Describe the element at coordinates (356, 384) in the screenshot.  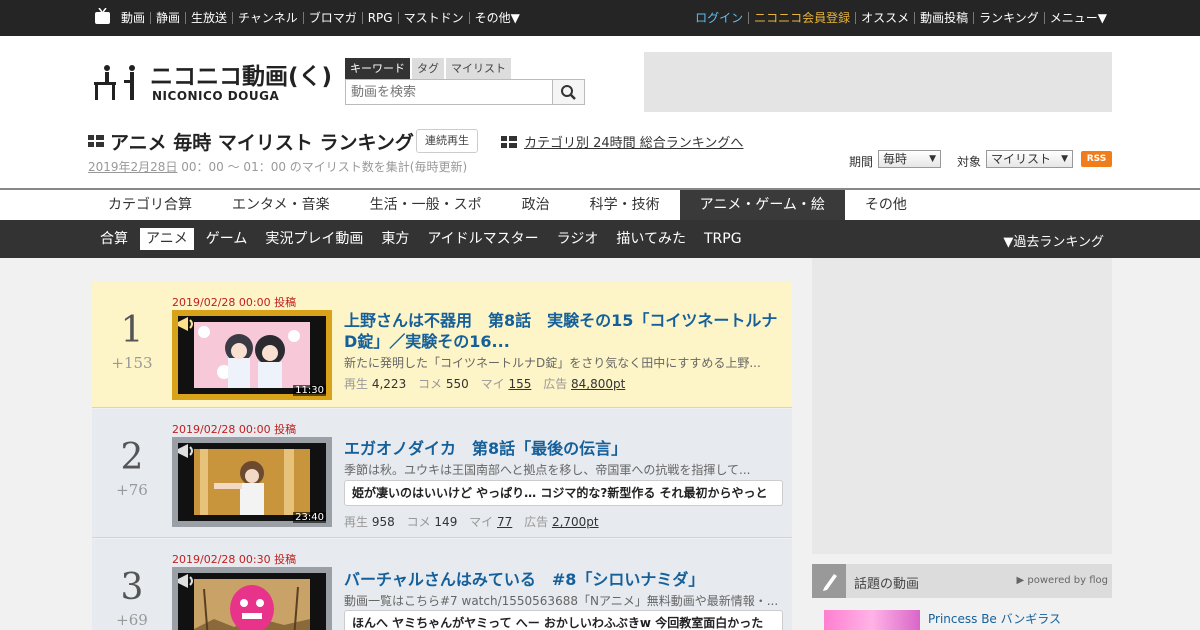
I see `views-label: 再生` at that location.